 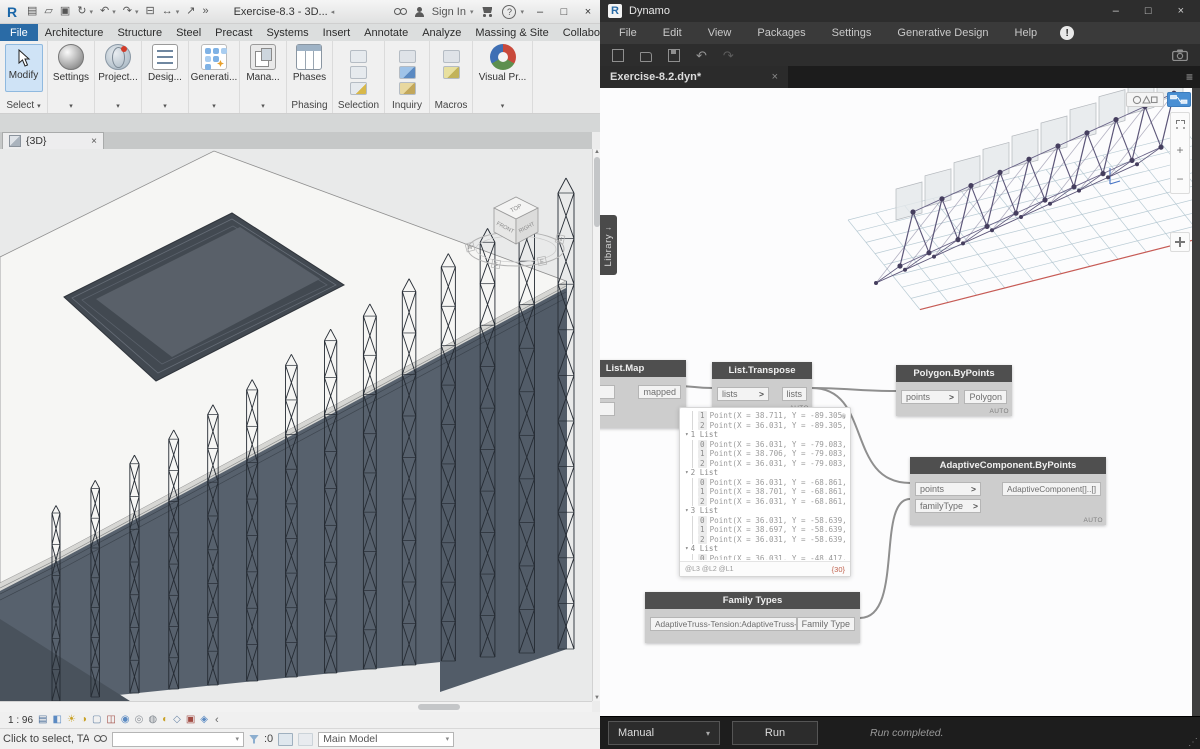 I want to click on maximize-button: □, so click(x=564, y=12).